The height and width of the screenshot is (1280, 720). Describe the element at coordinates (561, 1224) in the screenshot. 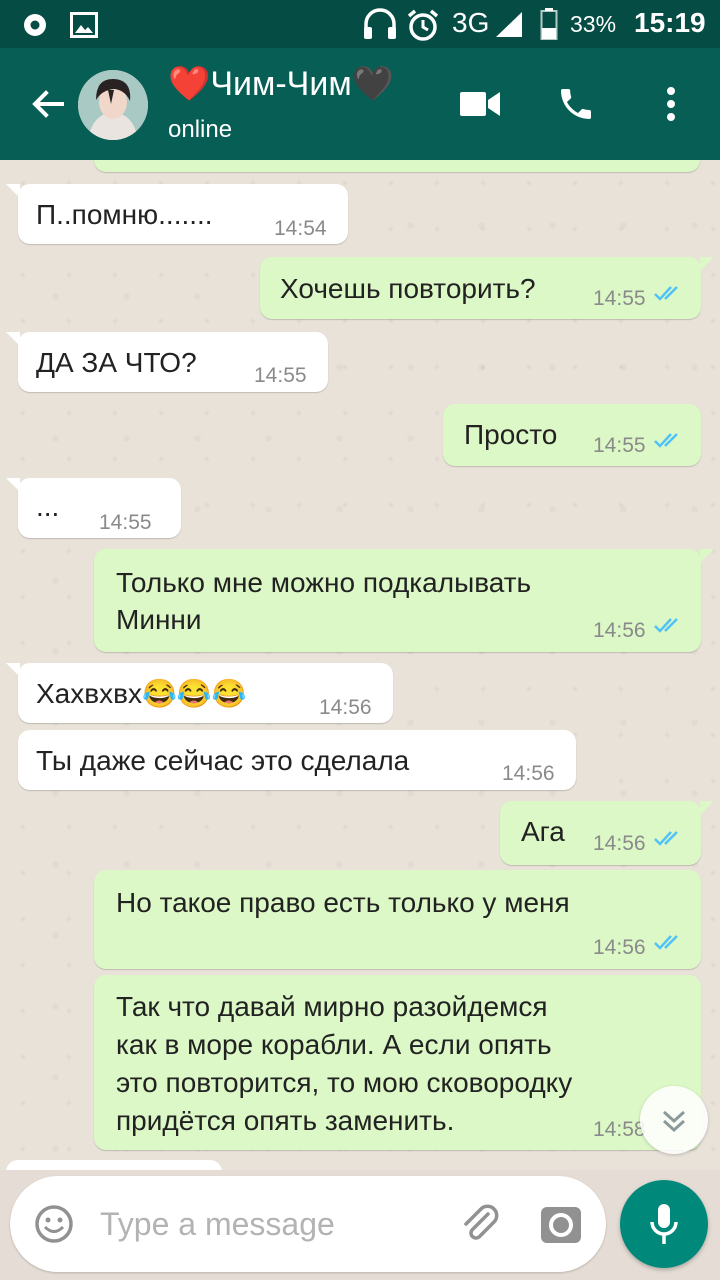

I see `camera-icon` at that location.